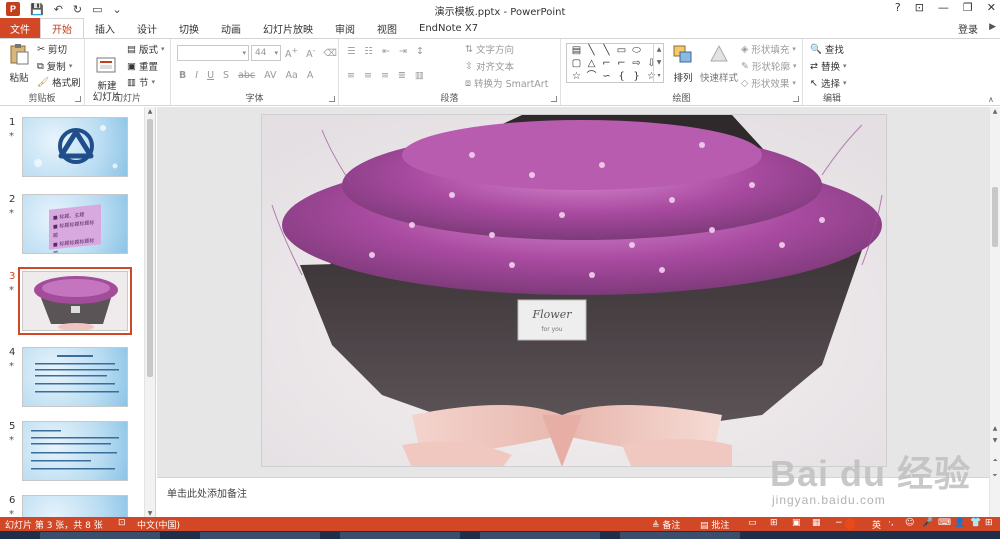  What do you see at coordinates (943, 7) in the screenshot?
I see `minimize-button: —` at bounding box center [943, 7].